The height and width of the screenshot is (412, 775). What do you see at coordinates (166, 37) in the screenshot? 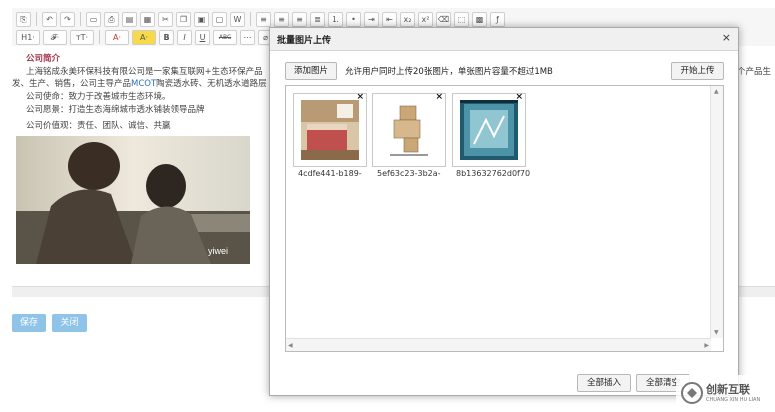
I see `bold-button: B` at bounding box center [166, 37].